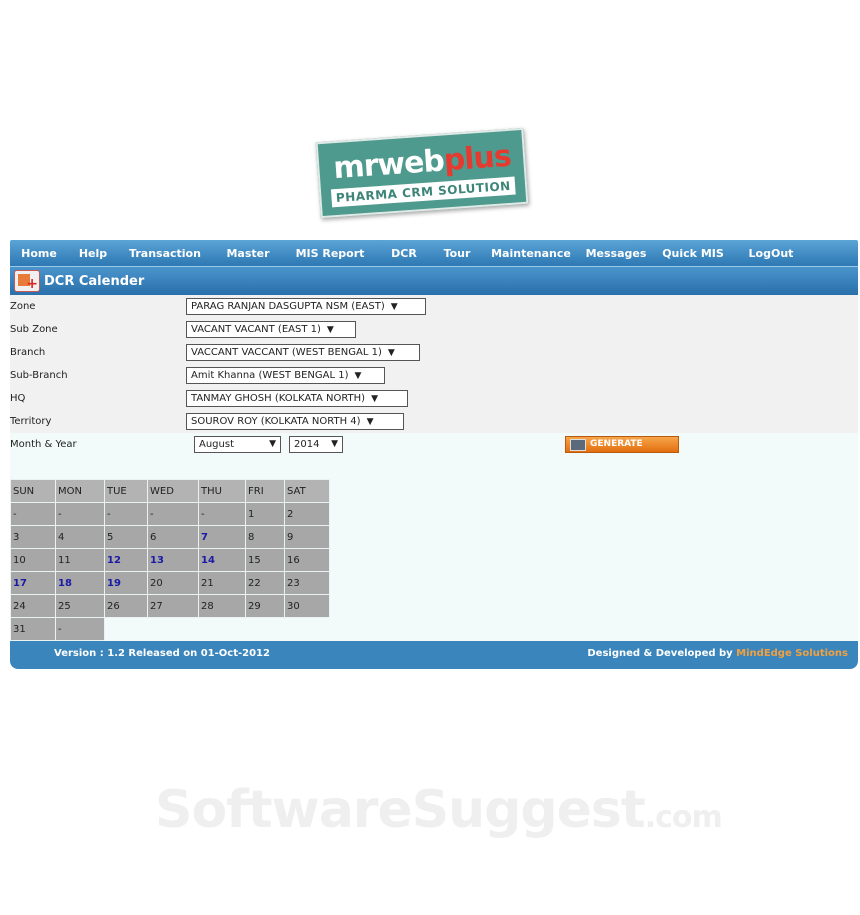  Describe the element at coordinates (18, 398) in the screenshot. I see `hq-label: HQ` at that location.